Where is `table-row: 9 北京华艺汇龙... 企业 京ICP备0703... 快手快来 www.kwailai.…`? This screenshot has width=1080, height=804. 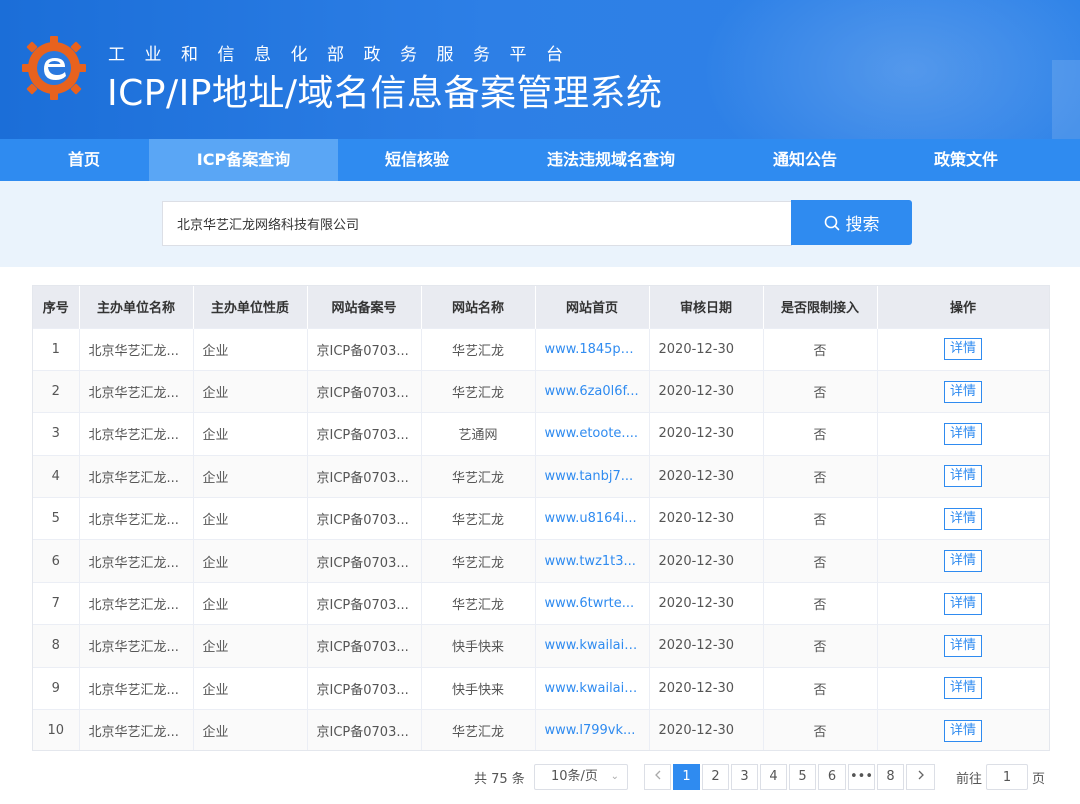
table-row: 9 北京华艺汇龙... 企业 京ICP备0703... 快手快来 www.kwailai.… is located at coordinates (541, 688).